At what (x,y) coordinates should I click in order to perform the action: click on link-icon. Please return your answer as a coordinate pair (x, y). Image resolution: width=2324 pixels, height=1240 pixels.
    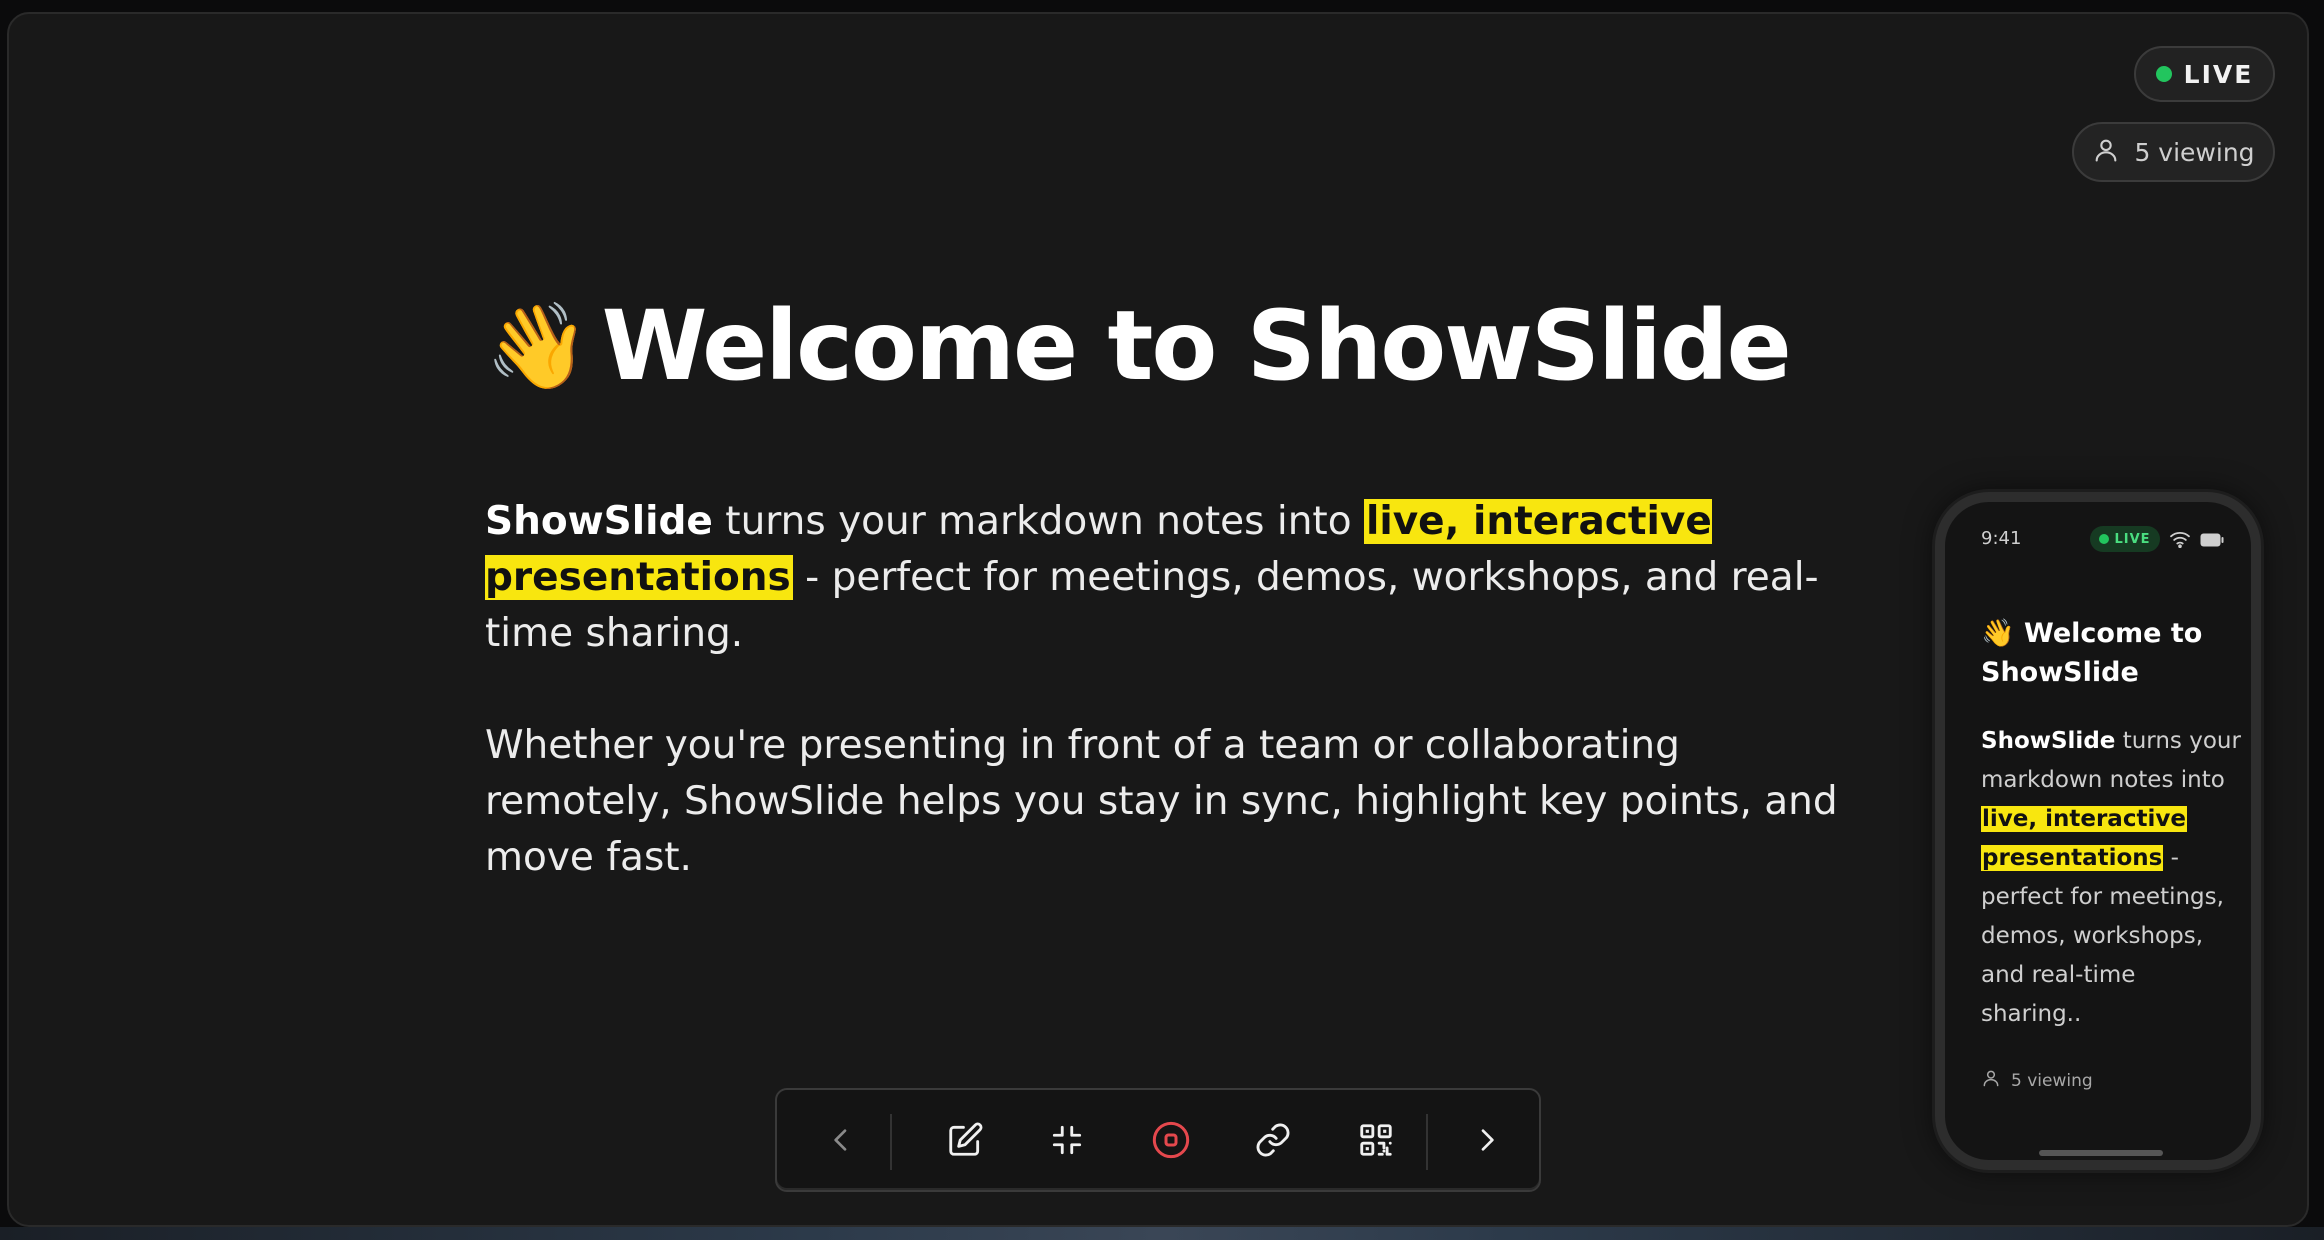
    Looking at the image, I should click on (1273, 1142).